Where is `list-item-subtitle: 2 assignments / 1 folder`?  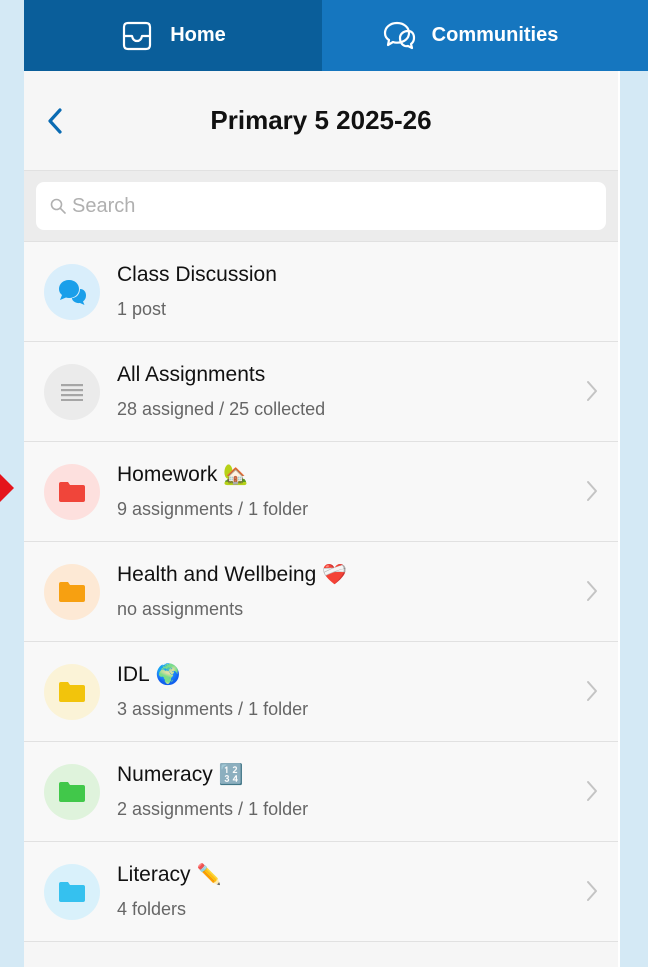 list-item-subtitle: 2 assignments / 1 folder is located at coordinates (213, 809).